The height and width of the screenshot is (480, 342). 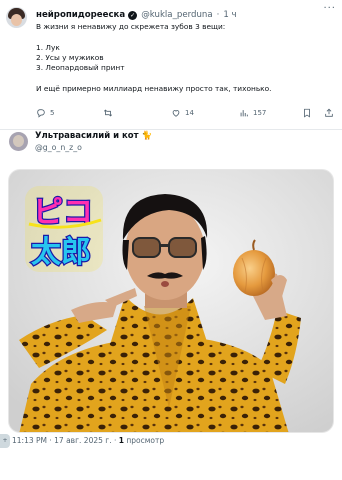 I want to click on share-icon, so click(x=329, y=112).